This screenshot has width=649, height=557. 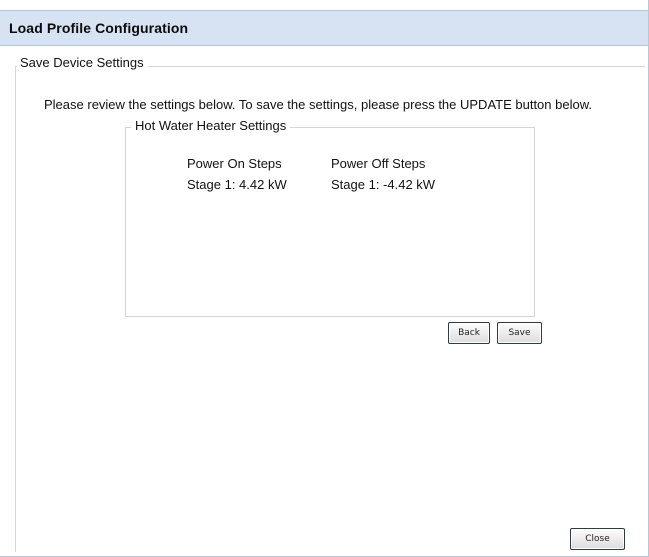 What do you see at coordinates (383, 184) in the screenshot?
I see `power-off-stage-1: Stage 1: -4.42 kW` at bounding box center [383, 184].